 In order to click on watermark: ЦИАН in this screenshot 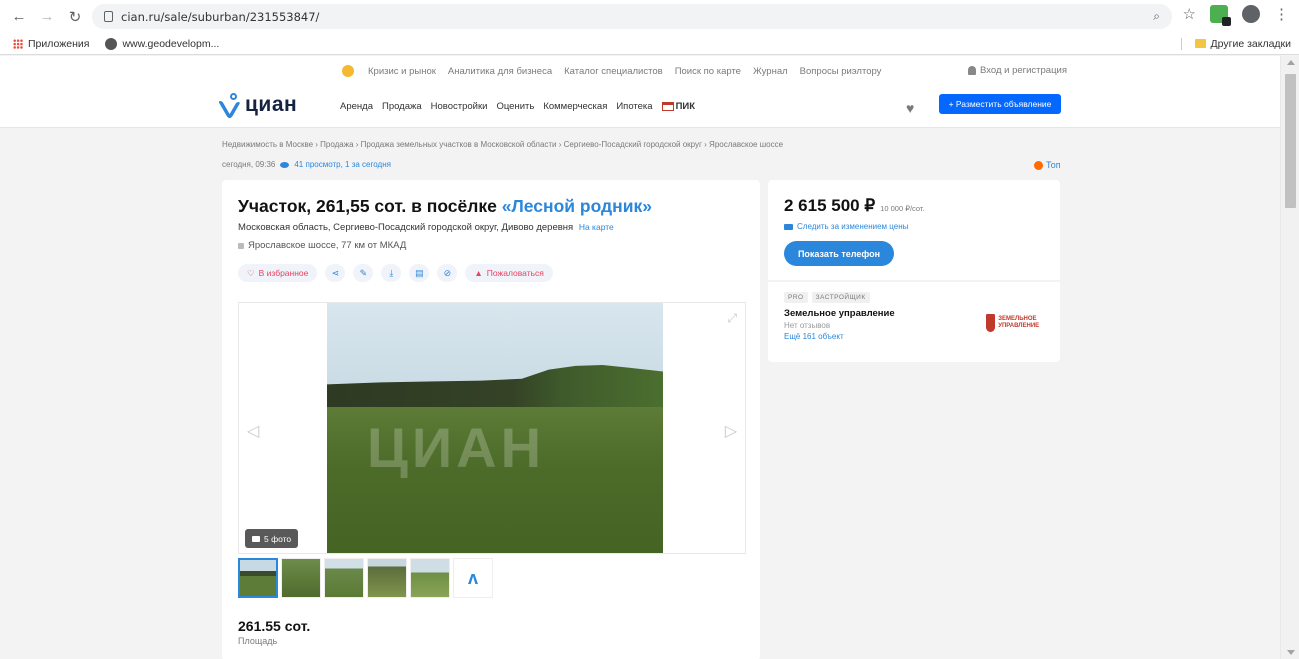, I will do `click(456, 447)`.